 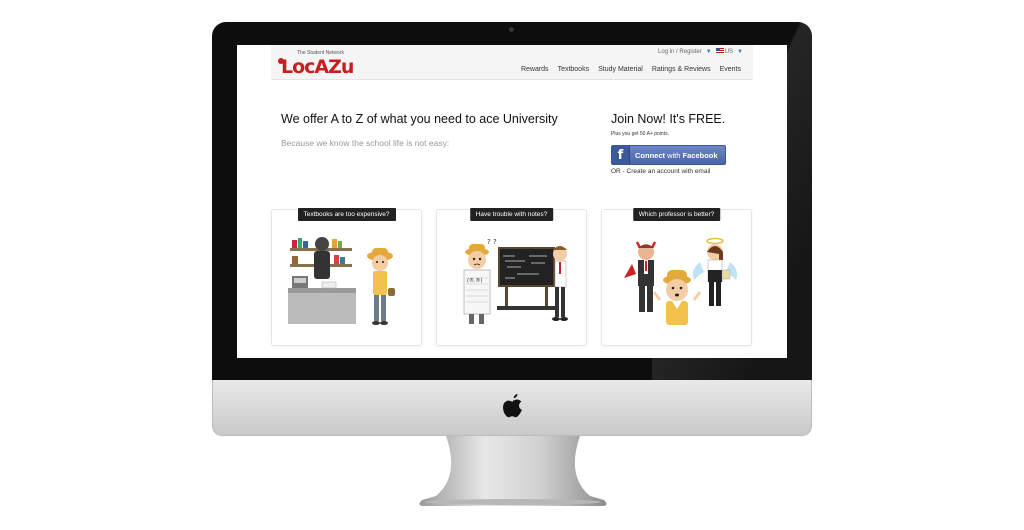 What do you see at coordinates (681, 281) in the screenshot?
I see `devil-angel-professors-illustration` at bounding box center [681, 281].